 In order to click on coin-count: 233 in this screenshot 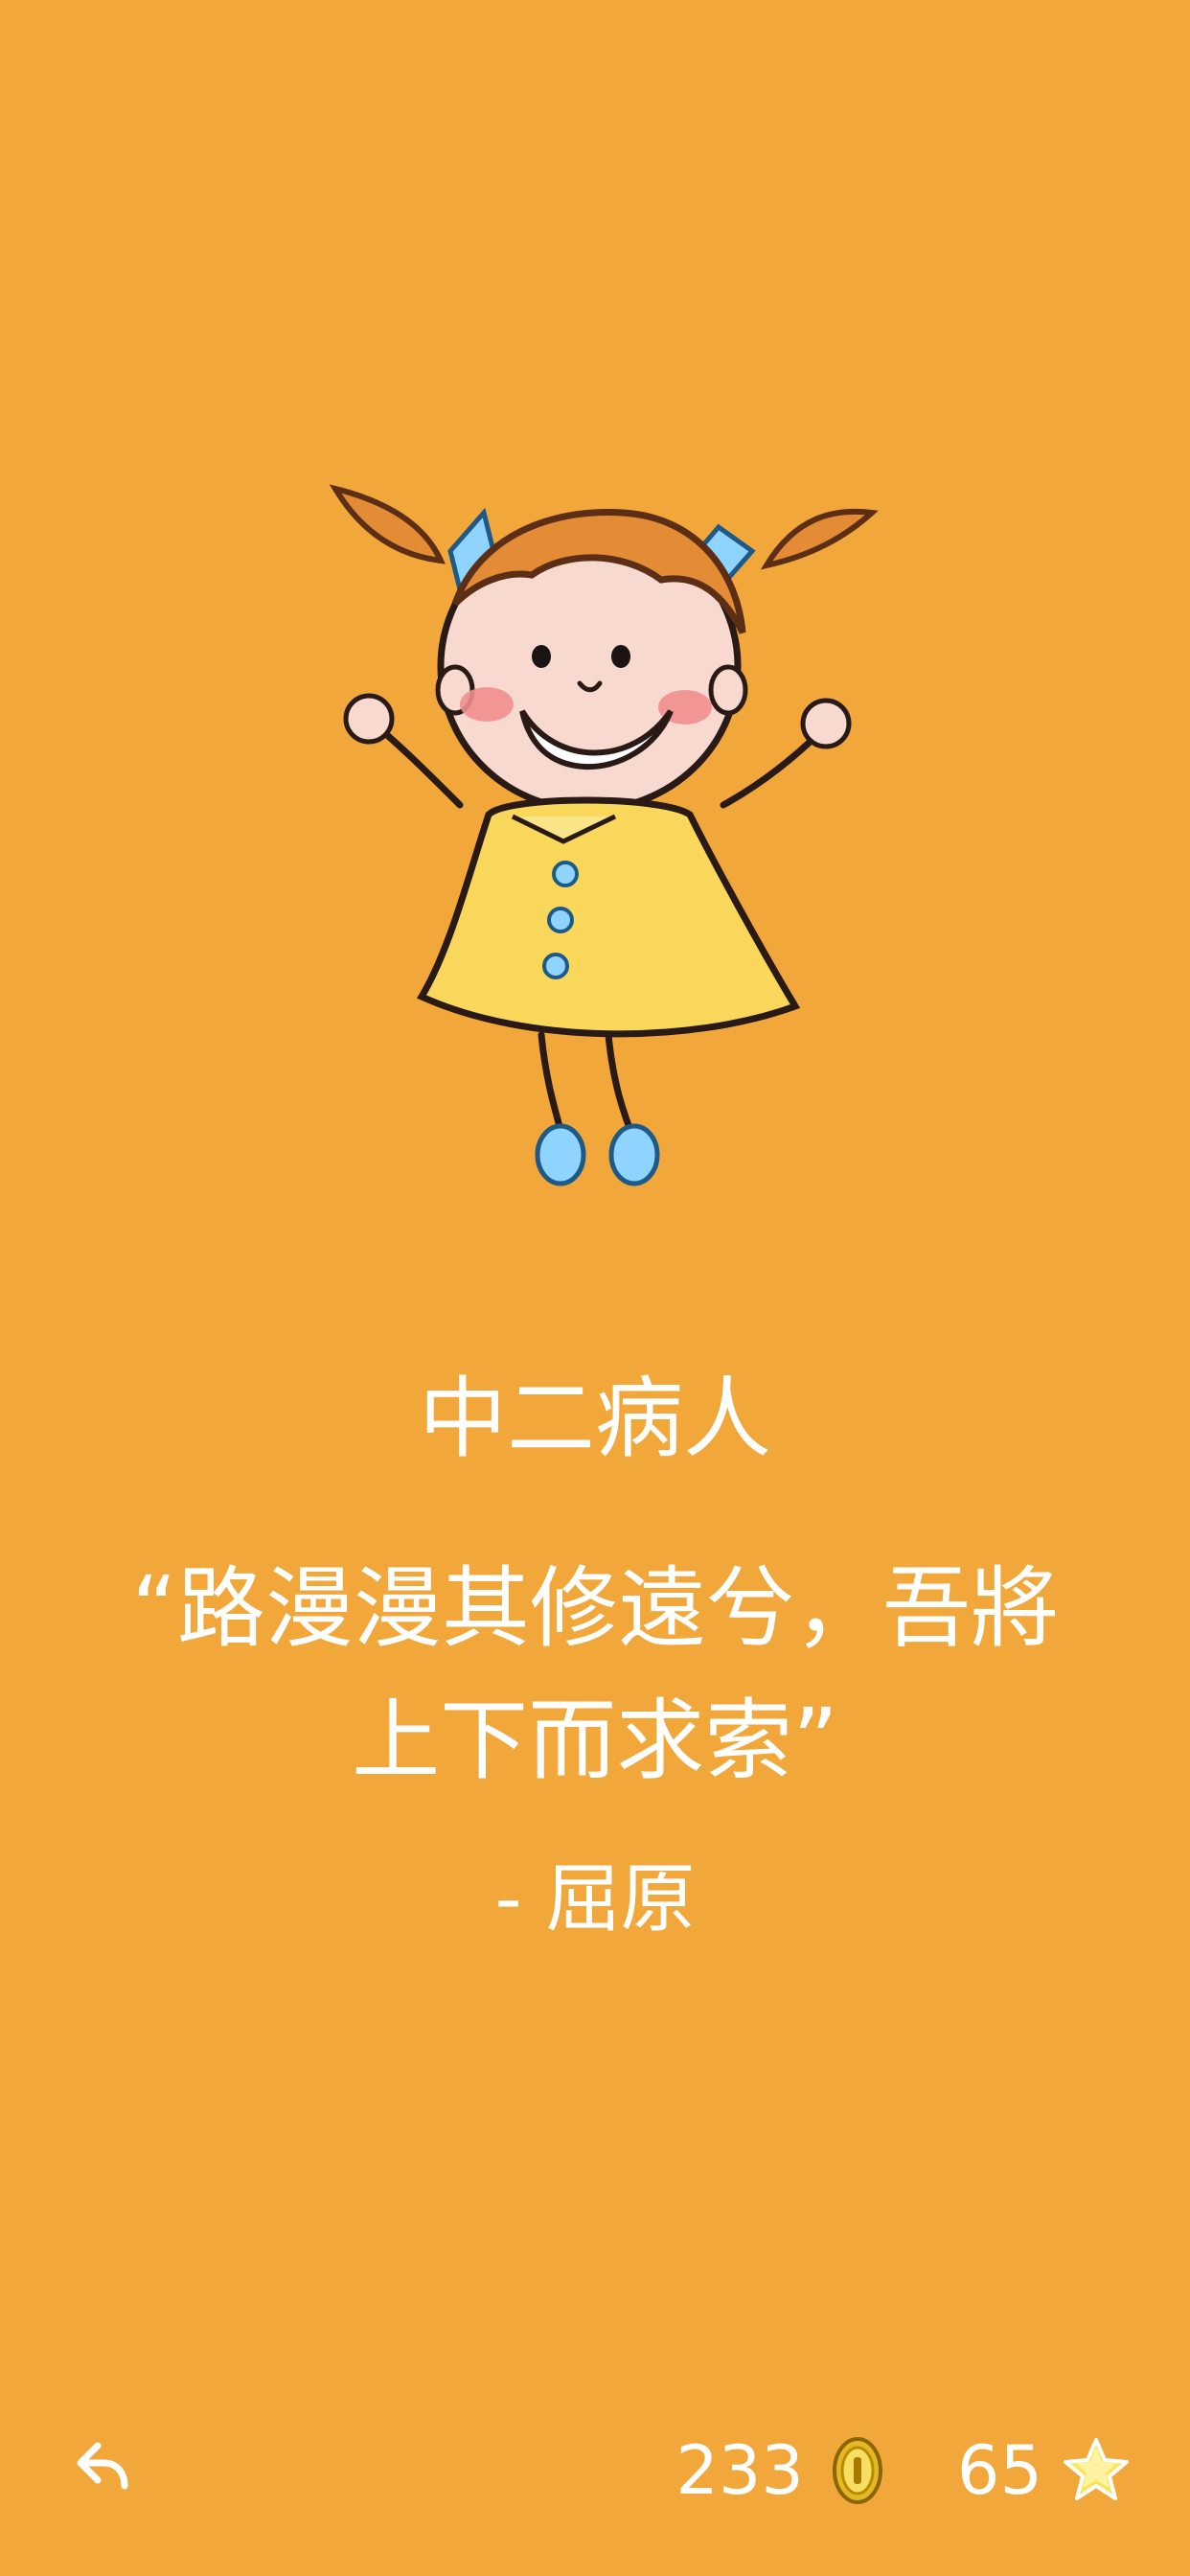, I will do `click(740, 2470)`.